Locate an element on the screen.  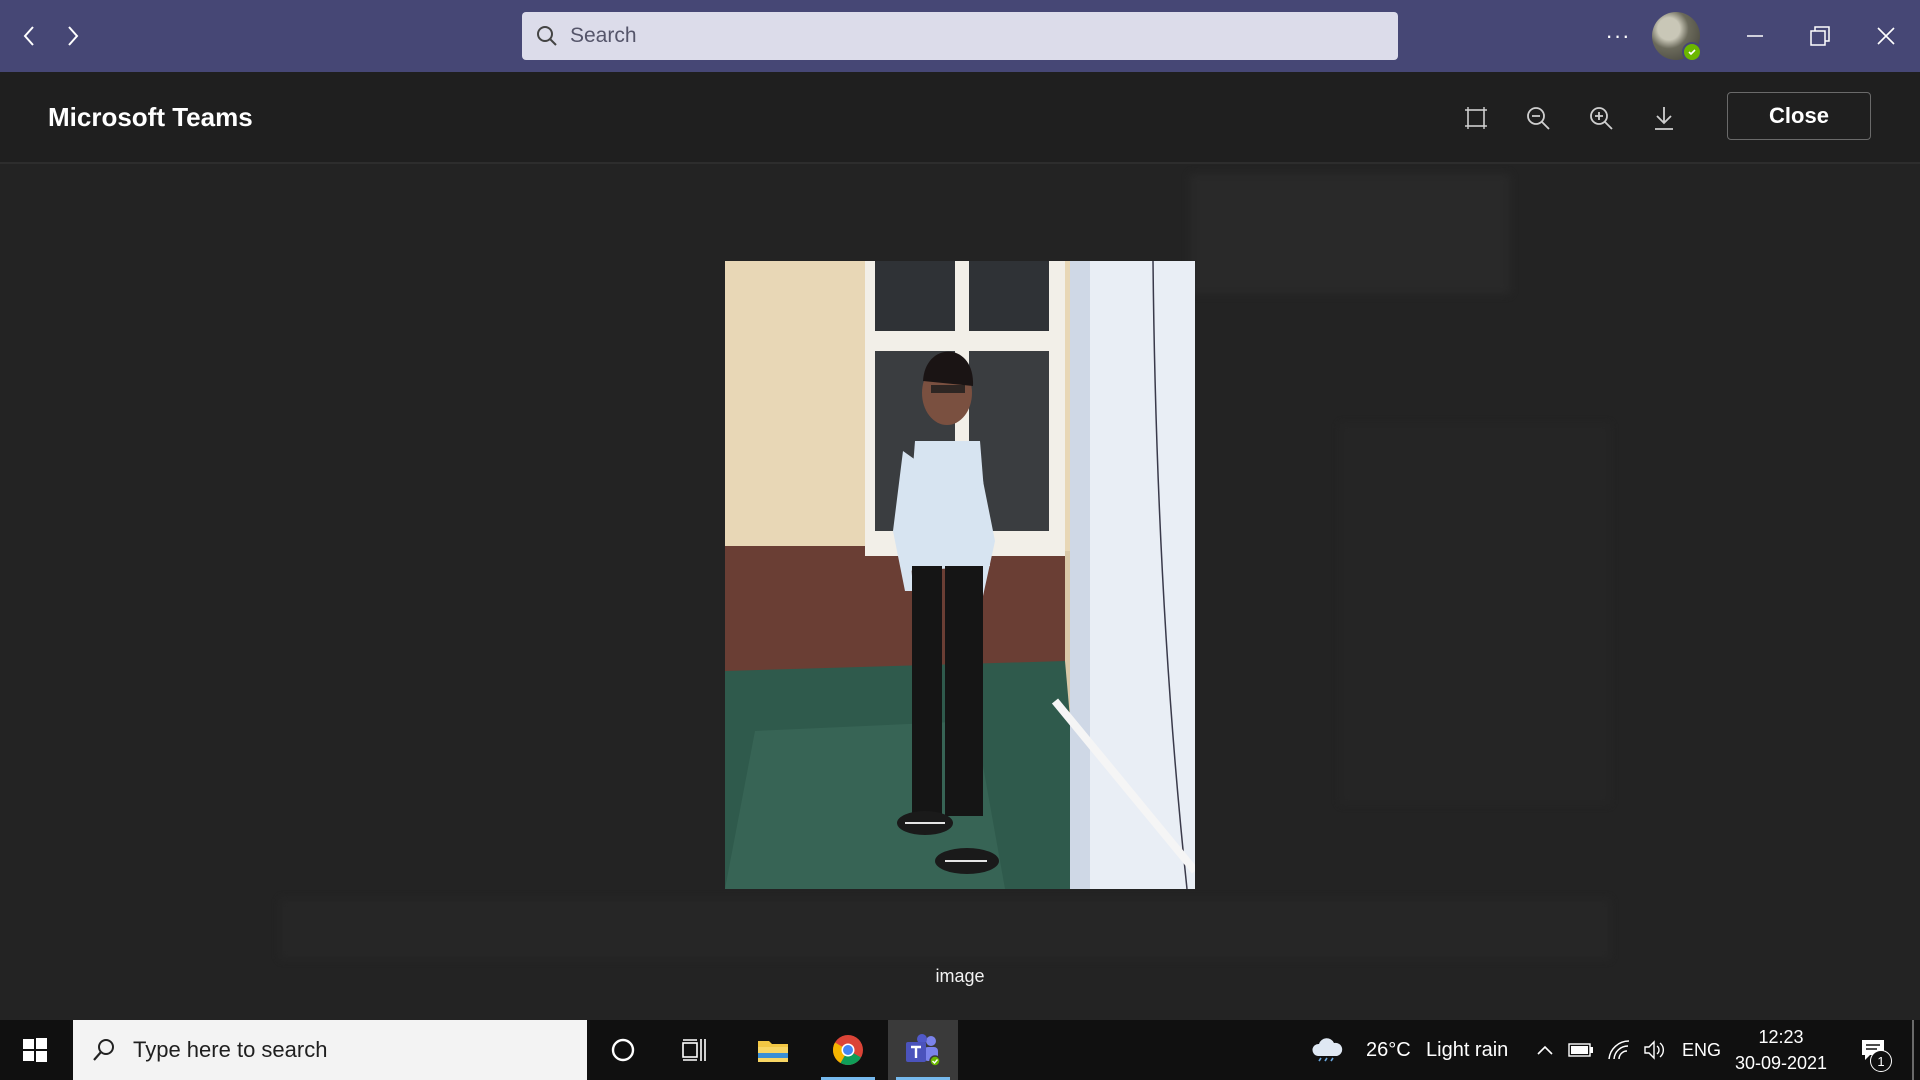
chevron-up-icon is located at coordinates (1545, 1050).